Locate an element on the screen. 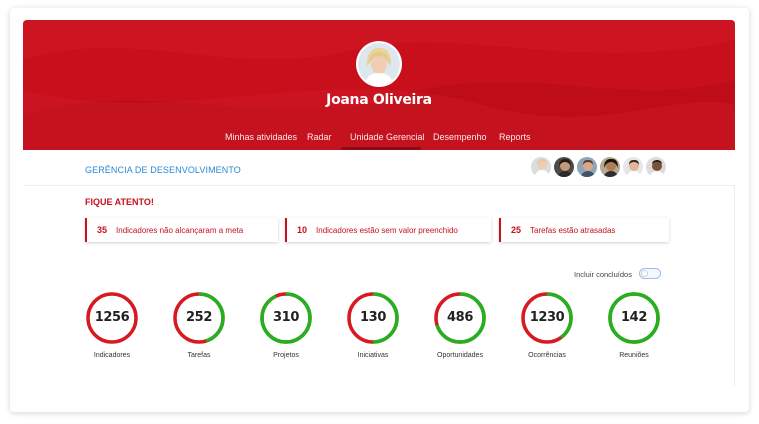 The height and width of the screenshot is (424, 759). alert-card: 35 Indicadores não alcançaram a meta is located at coordinates (181, 230).